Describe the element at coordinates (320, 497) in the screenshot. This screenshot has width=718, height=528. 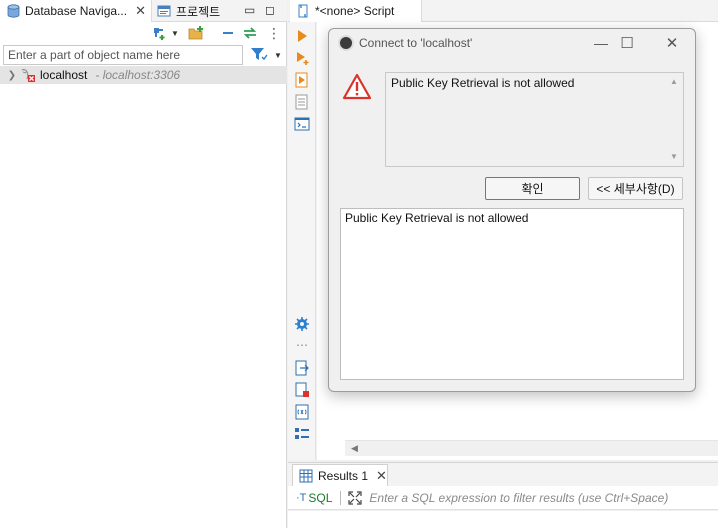
I see `sql-label: SQL` at that location.